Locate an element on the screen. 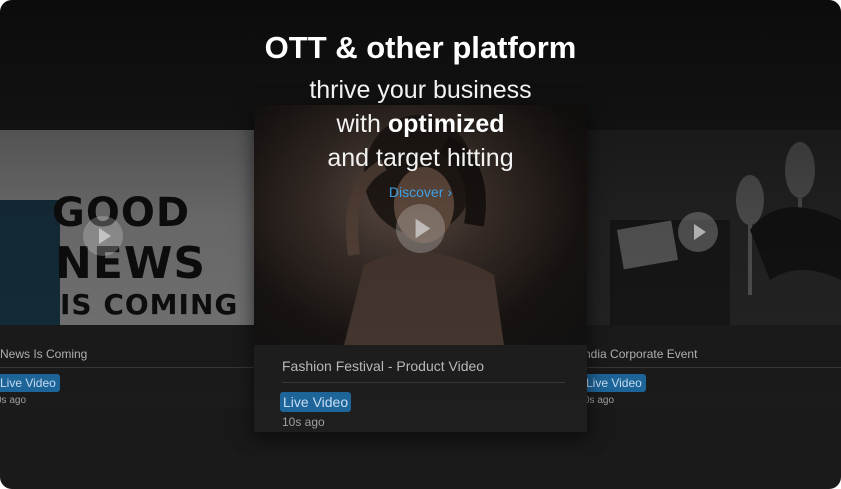 The width and height of the screenshot is (841, 489). discover-link: Discover › is located at coordinates (420, 192).